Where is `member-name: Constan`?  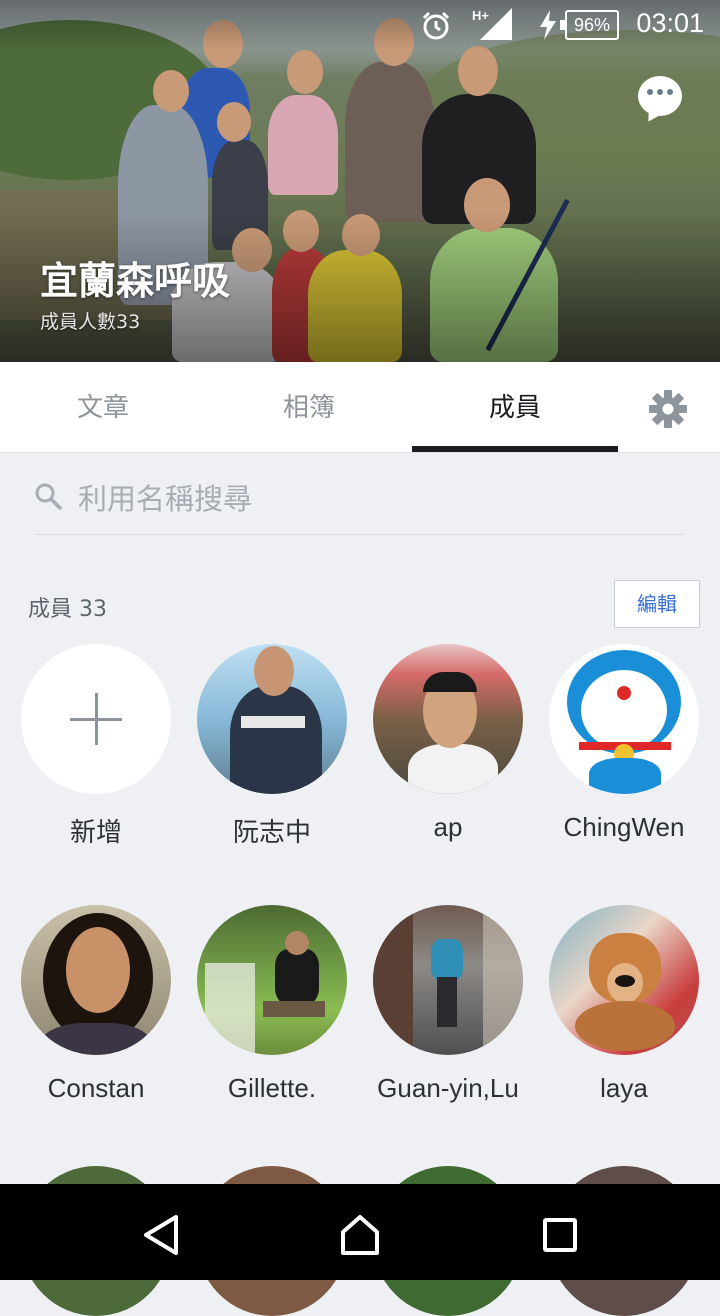 member-name: Constan is located at coordinates (96, 1088).